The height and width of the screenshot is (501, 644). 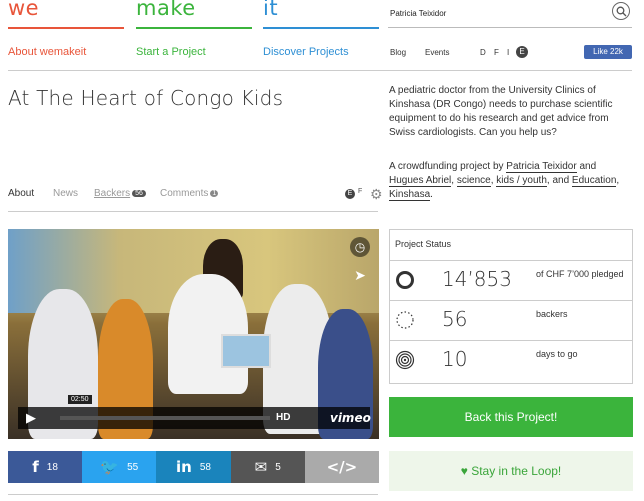 I want to click on byline-and: and, so click(x=586, y=166).